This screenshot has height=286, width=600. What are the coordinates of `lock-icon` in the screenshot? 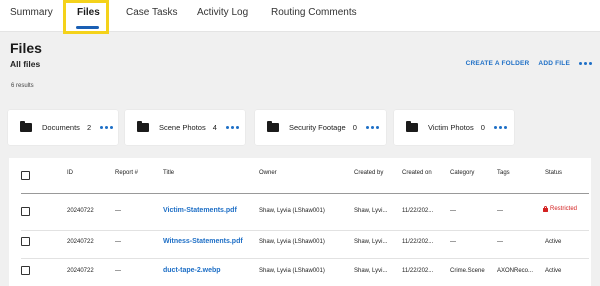 It's located at (545, 209).